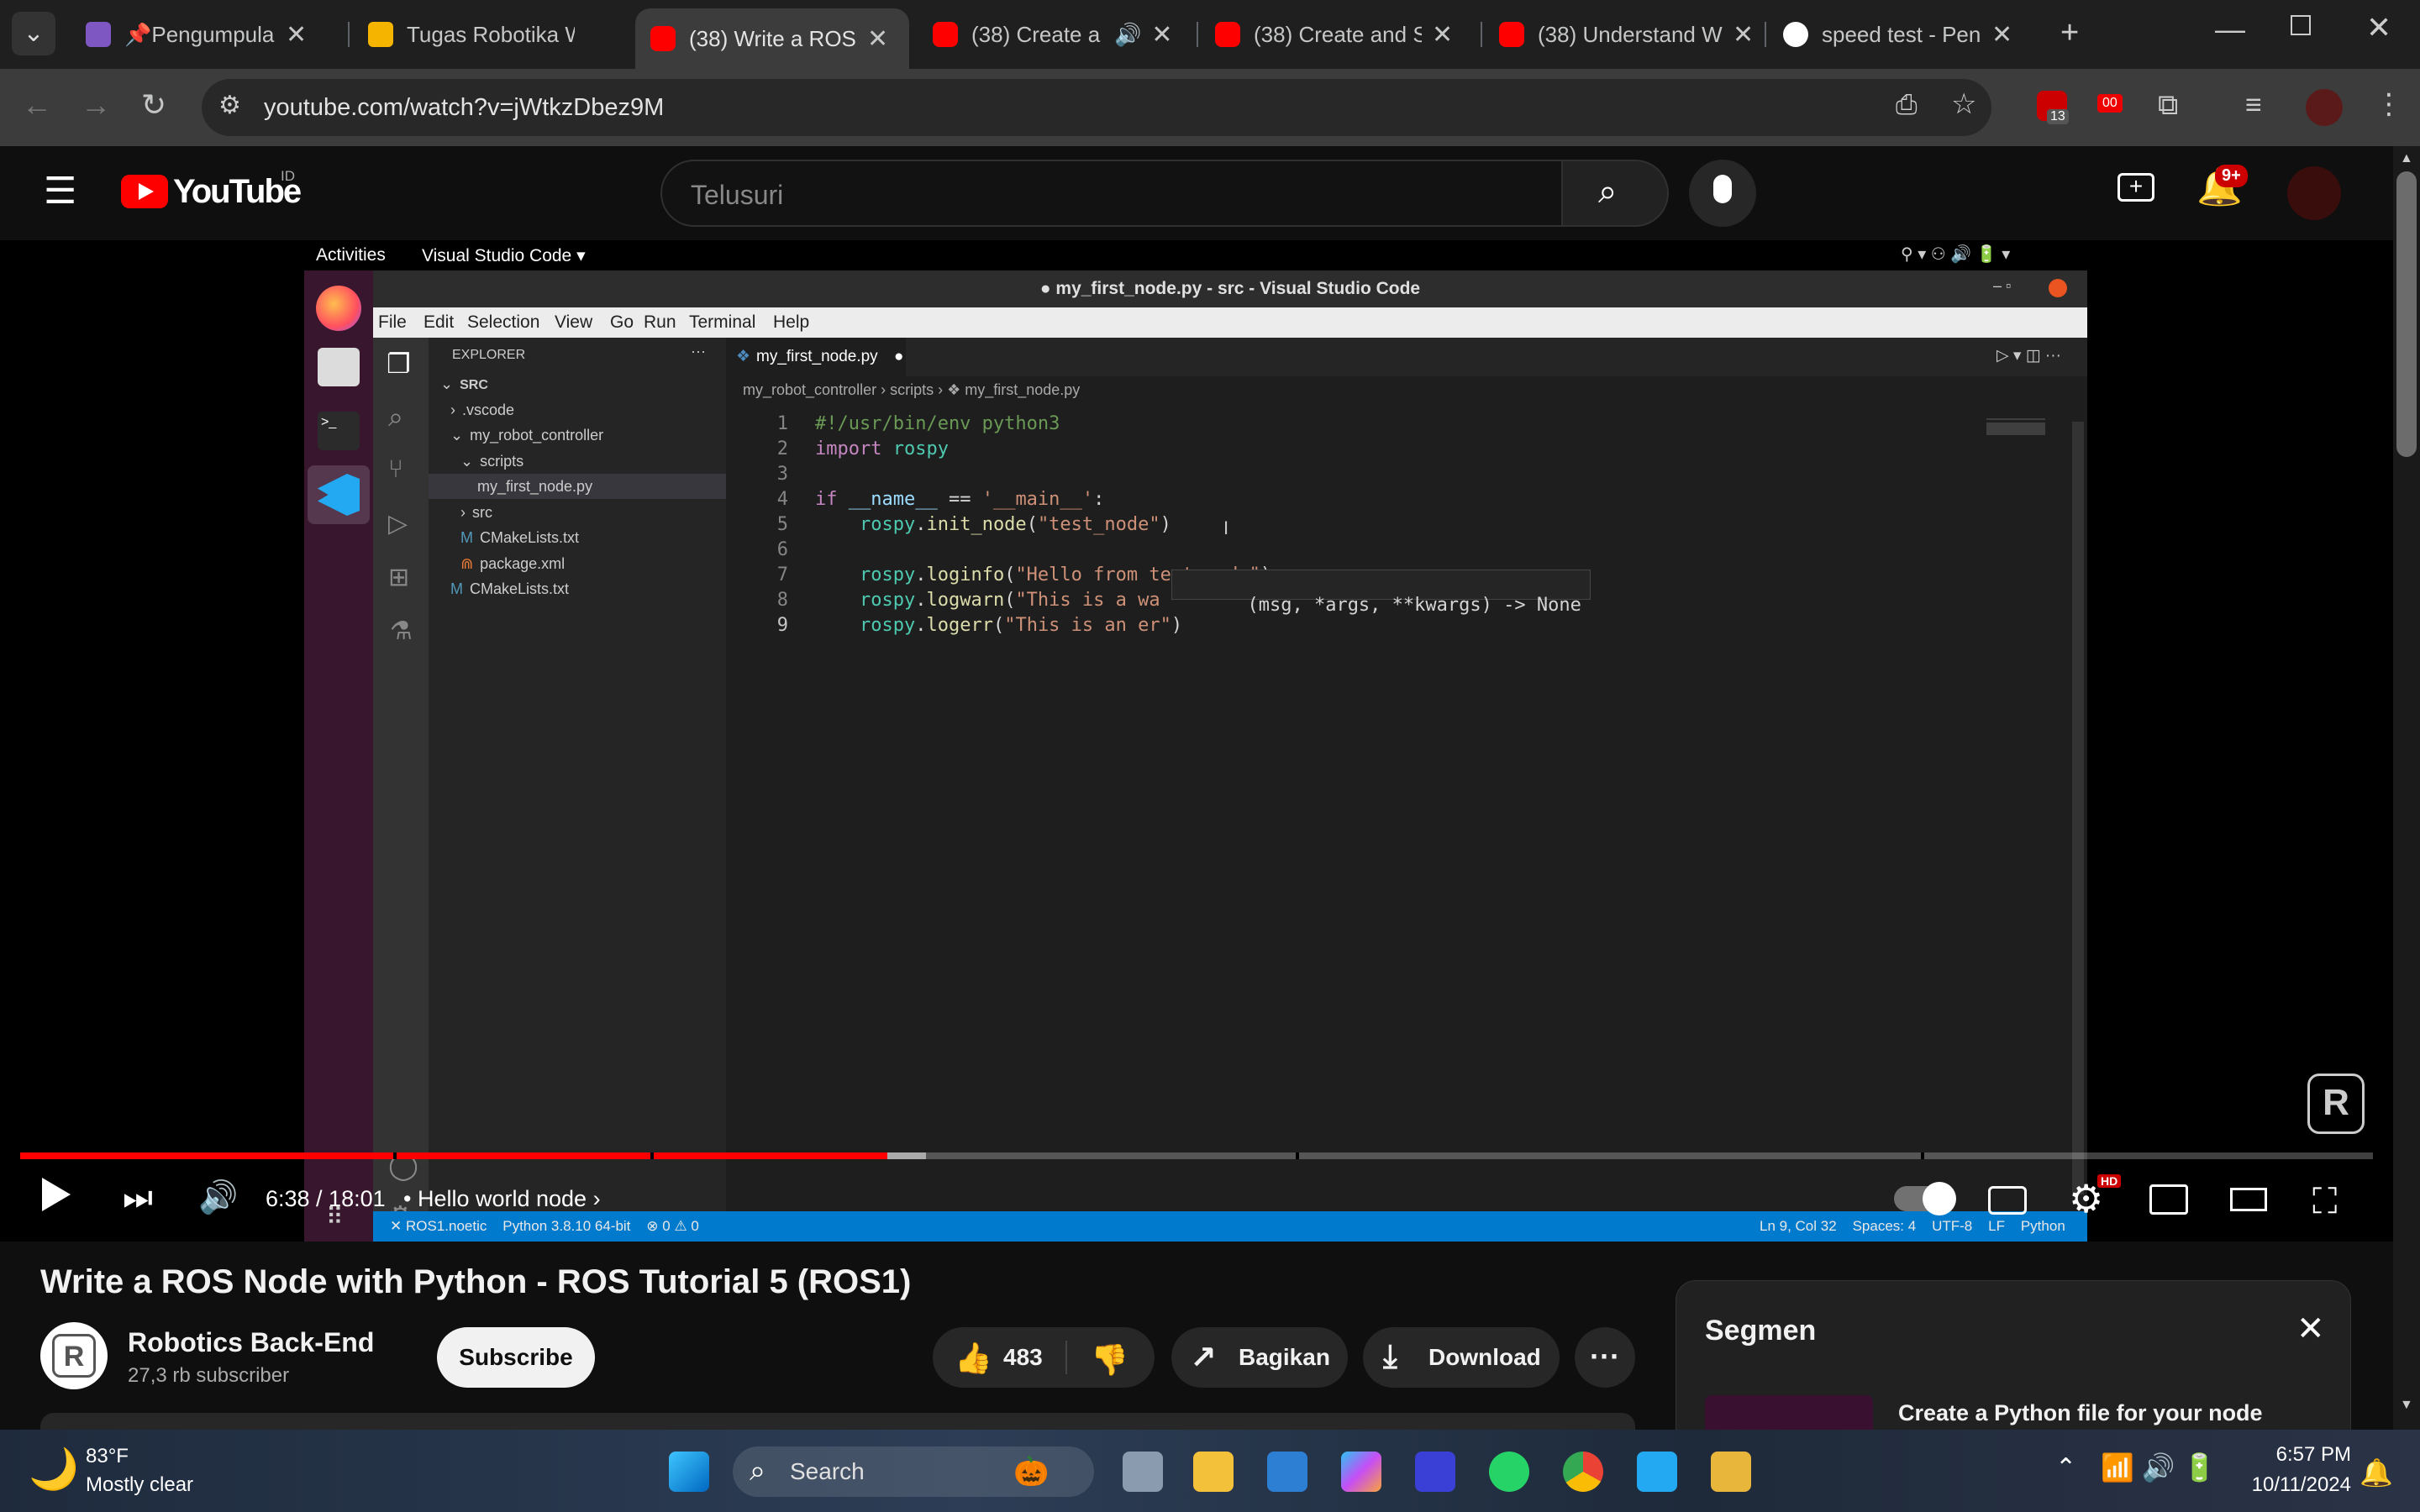 The width and height of the screenshot is (2420, 1512). What do you see at coordinates (1723, 193) in the screenshot?
I see `voice-search-button` at bounding box center [1723, 193].